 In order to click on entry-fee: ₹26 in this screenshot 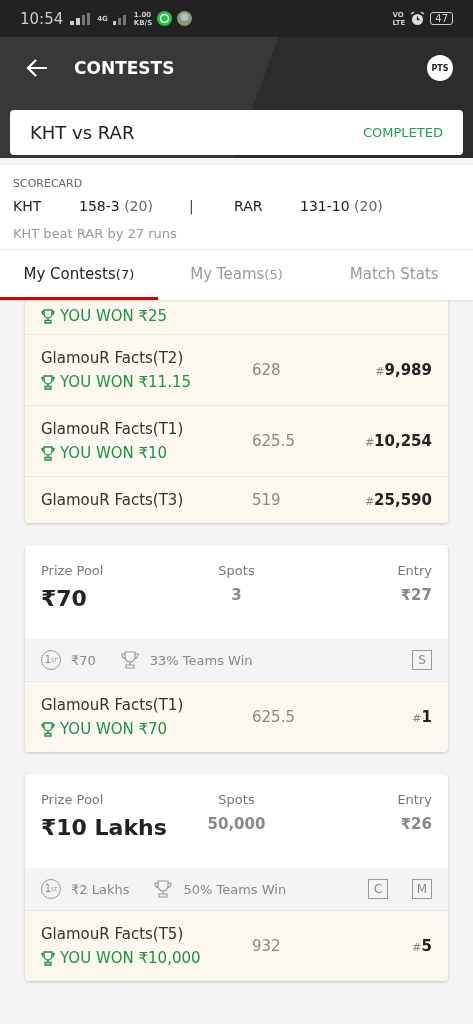, I will do `click(416, 824)`.